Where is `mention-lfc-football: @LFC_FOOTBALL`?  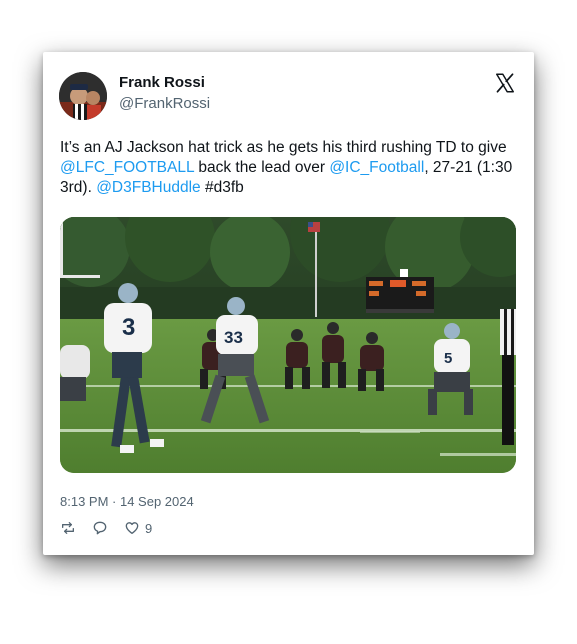
mention-lfc-football: @LFC_FOOTBALL is located at coordinates (127, 167).